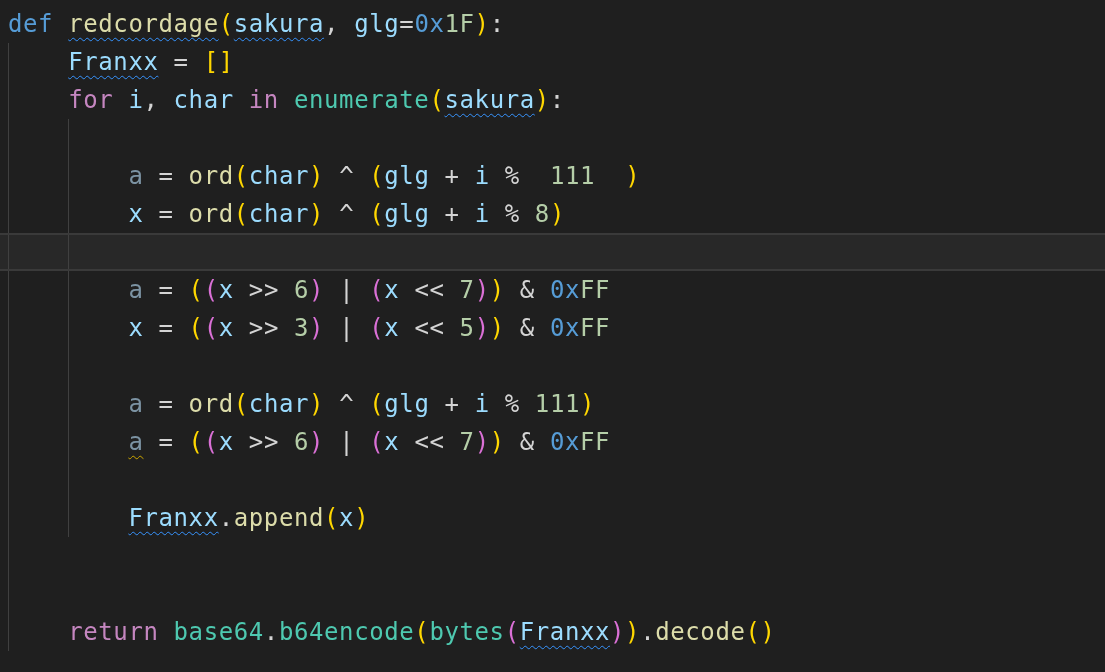  I want to click on code-line: a = ord(char) ^ (glg + i % 111), so click(362, 404).